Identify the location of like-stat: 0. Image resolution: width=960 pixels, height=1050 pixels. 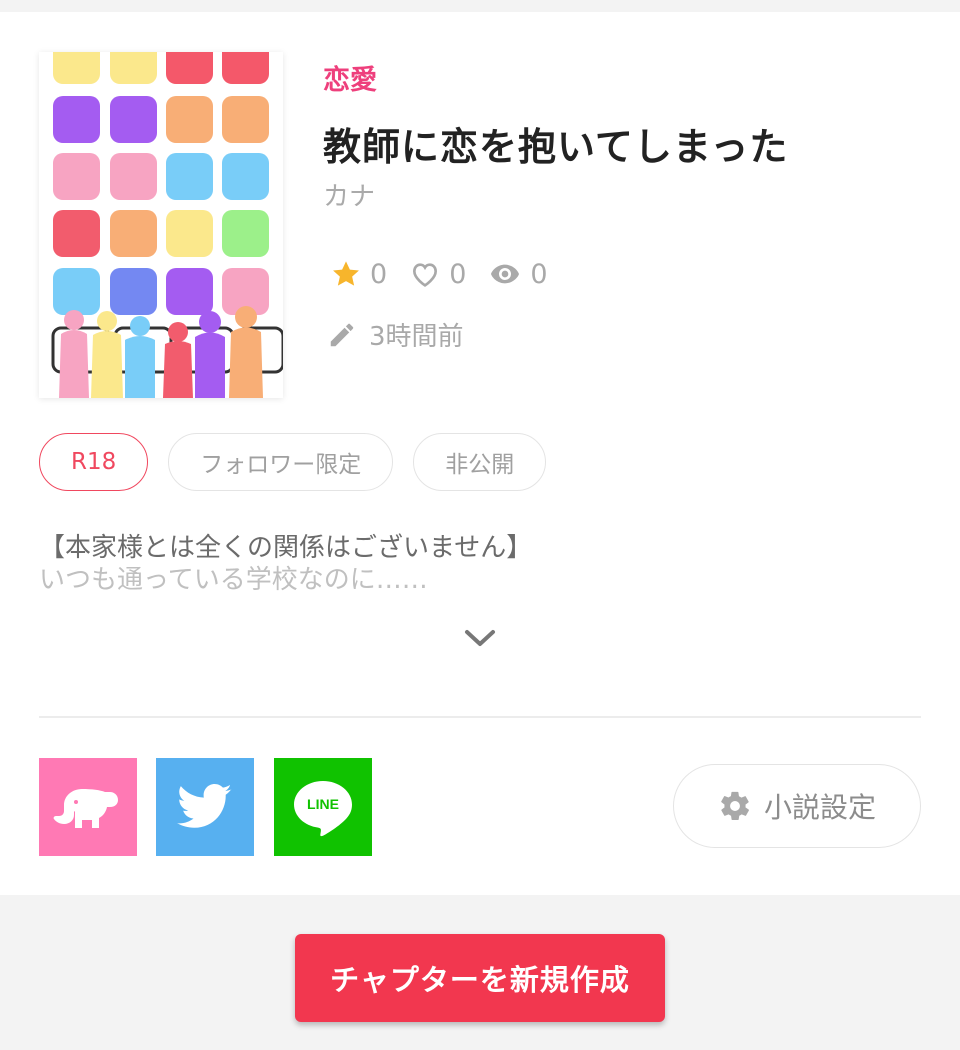
(437, 274).